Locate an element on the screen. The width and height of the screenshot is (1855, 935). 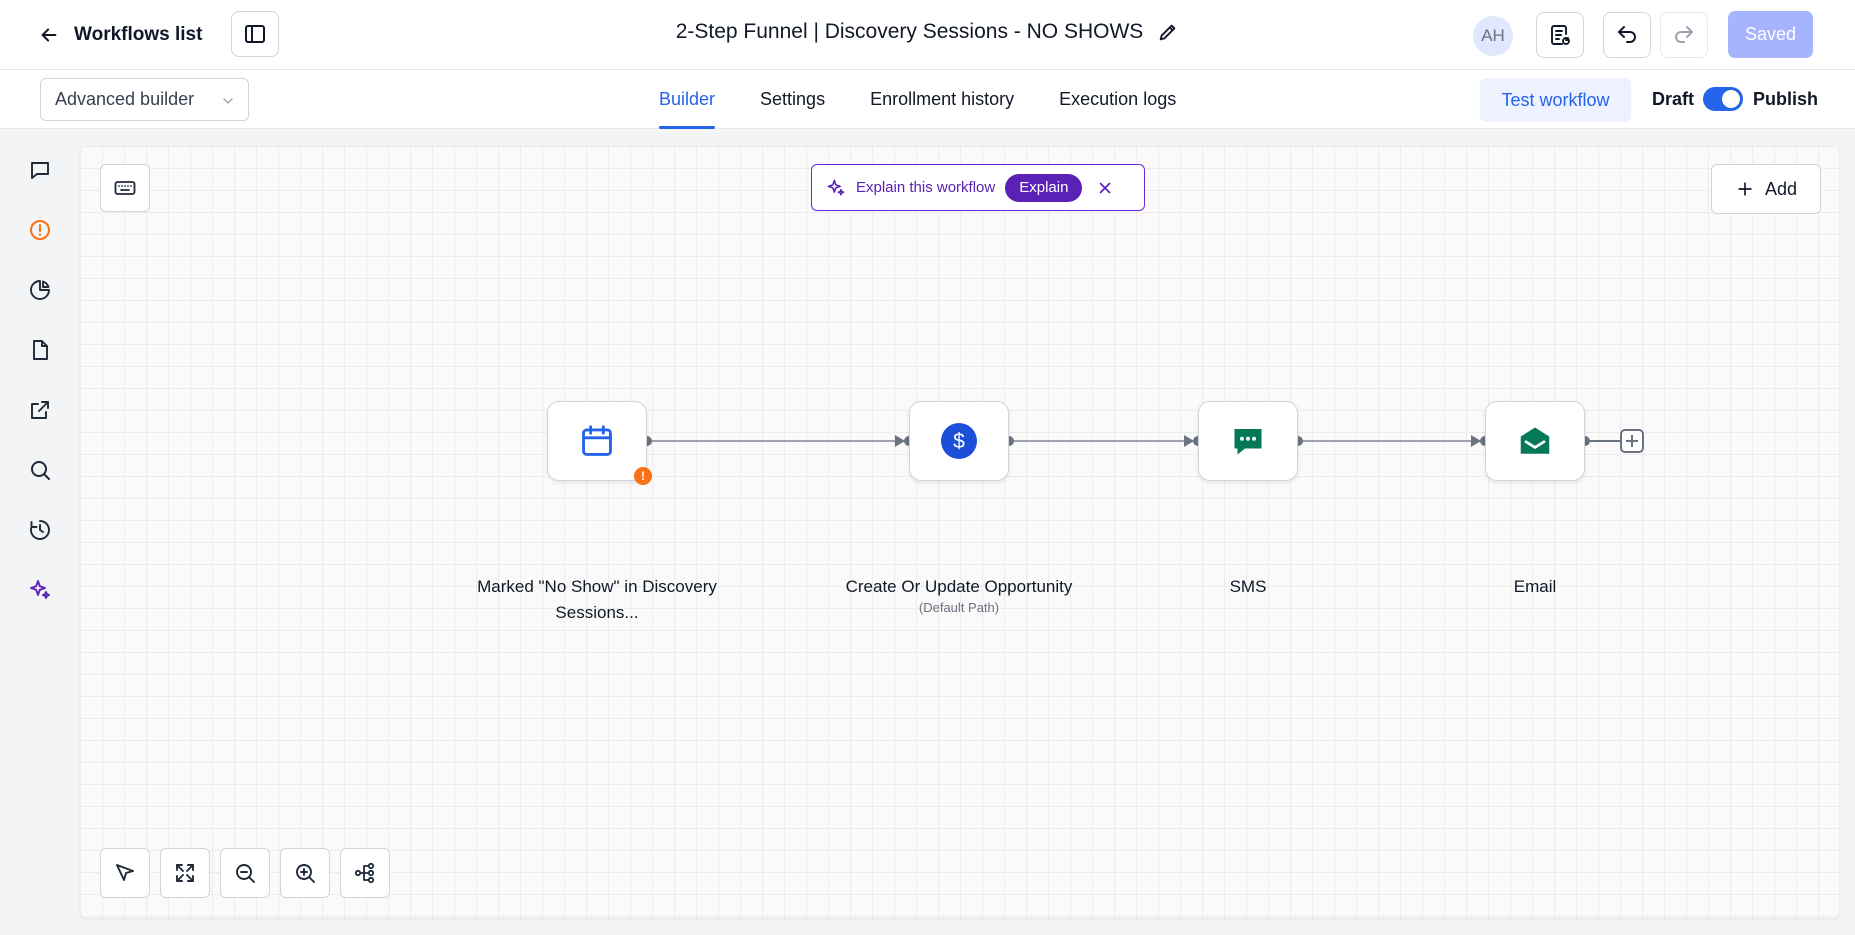
sidebar-item-ai is located at coordinates (40, 590).